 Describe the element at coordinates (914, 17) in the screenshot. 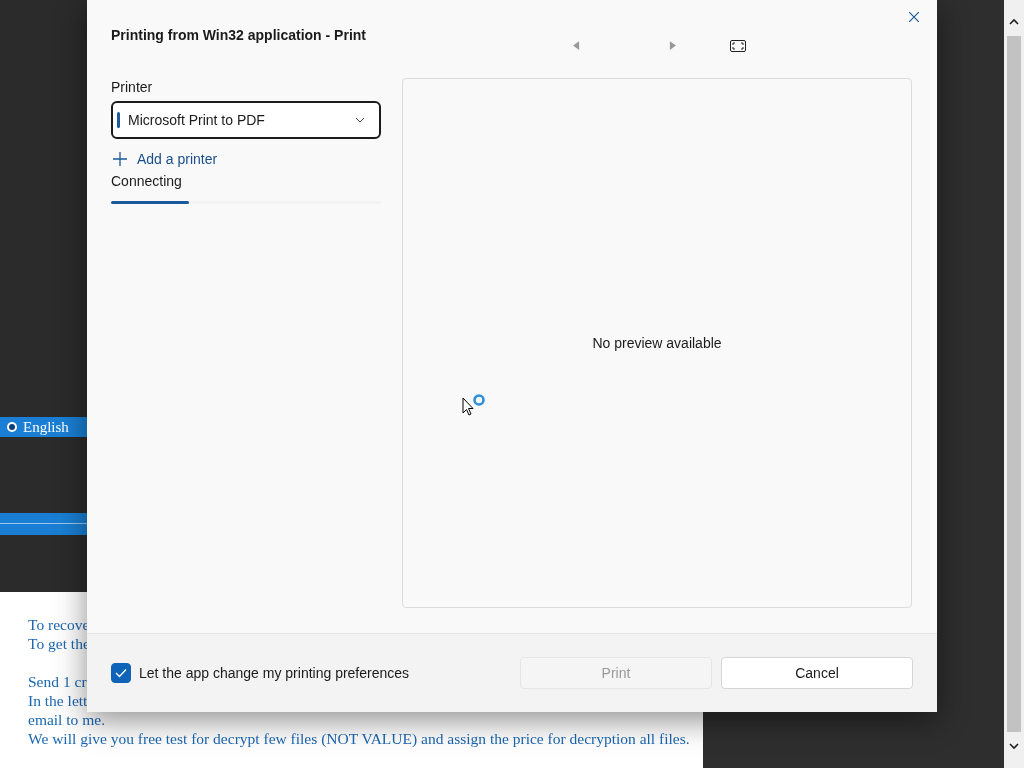

I see `close-icon` at that location.